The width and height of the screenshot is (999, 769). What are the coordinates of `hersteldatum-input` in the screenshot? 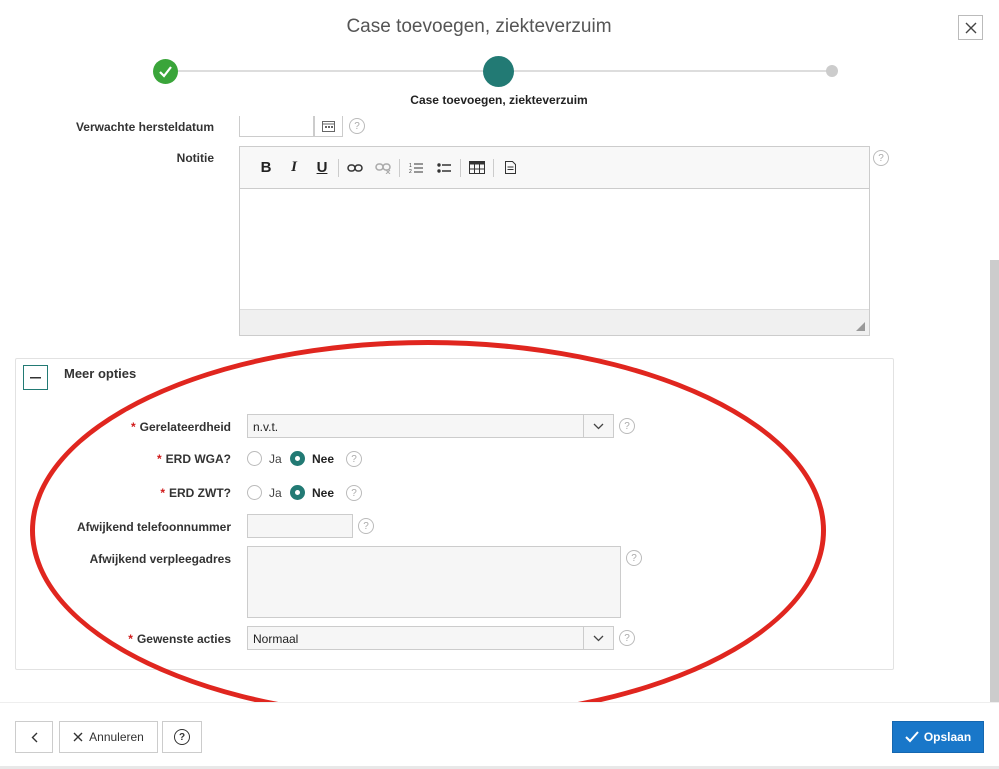 It's located at (276, 126).